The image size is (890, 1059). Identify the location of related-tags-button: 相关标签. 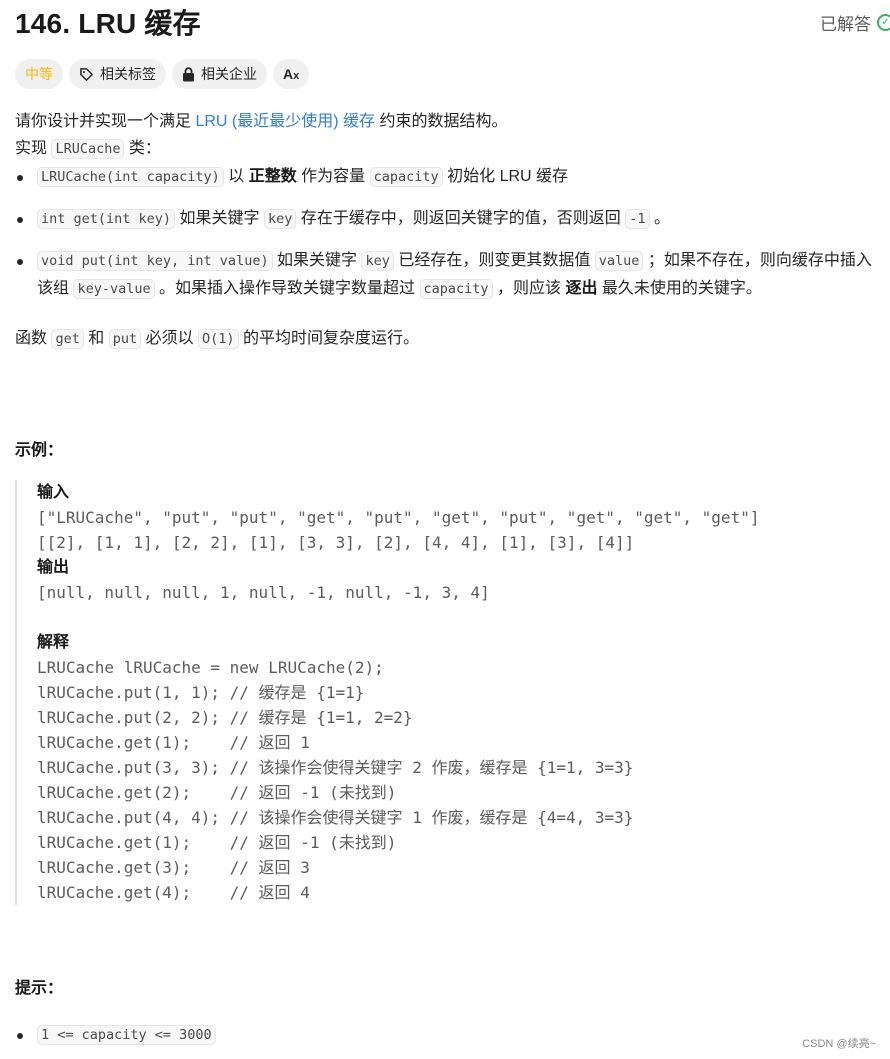
(117, 74).